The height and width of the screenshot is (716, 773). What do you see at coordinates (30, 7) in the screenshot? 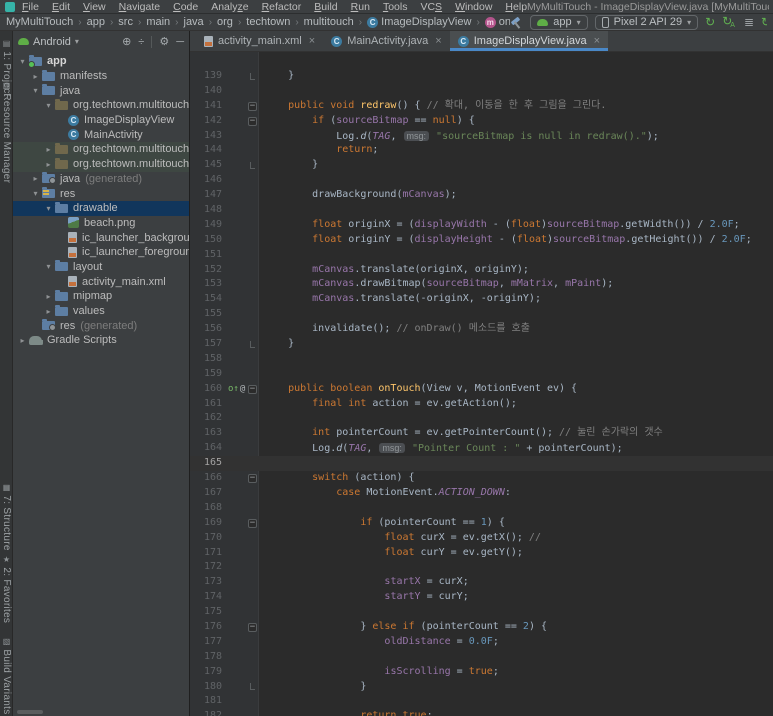
I see `menu-file: File` at bounding box center [30, 7].